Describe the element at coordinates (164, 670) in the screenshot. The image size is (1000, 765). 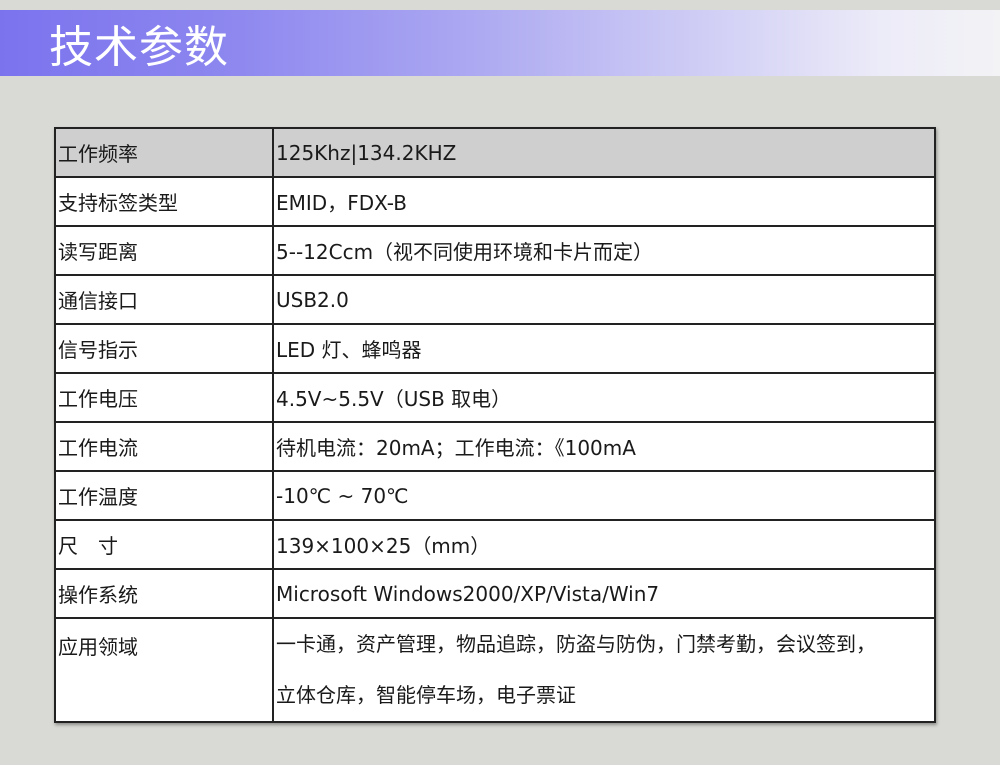
I see `row-label: 应用领域` at that location.